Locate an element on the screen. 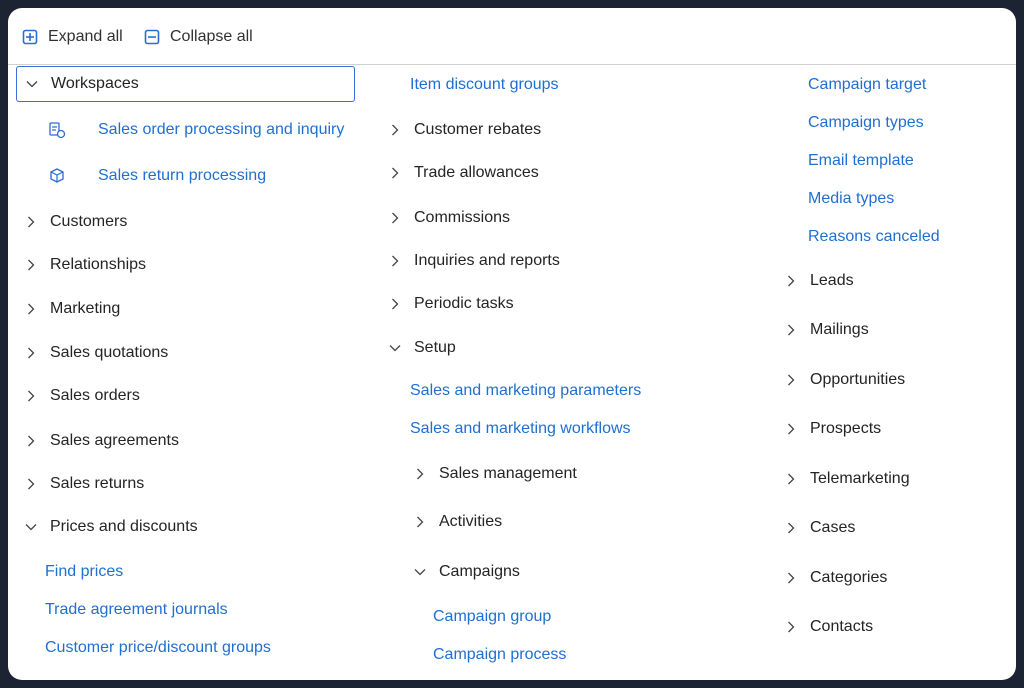  tree-node-label: Mailings is located at coordinates (839, 329).